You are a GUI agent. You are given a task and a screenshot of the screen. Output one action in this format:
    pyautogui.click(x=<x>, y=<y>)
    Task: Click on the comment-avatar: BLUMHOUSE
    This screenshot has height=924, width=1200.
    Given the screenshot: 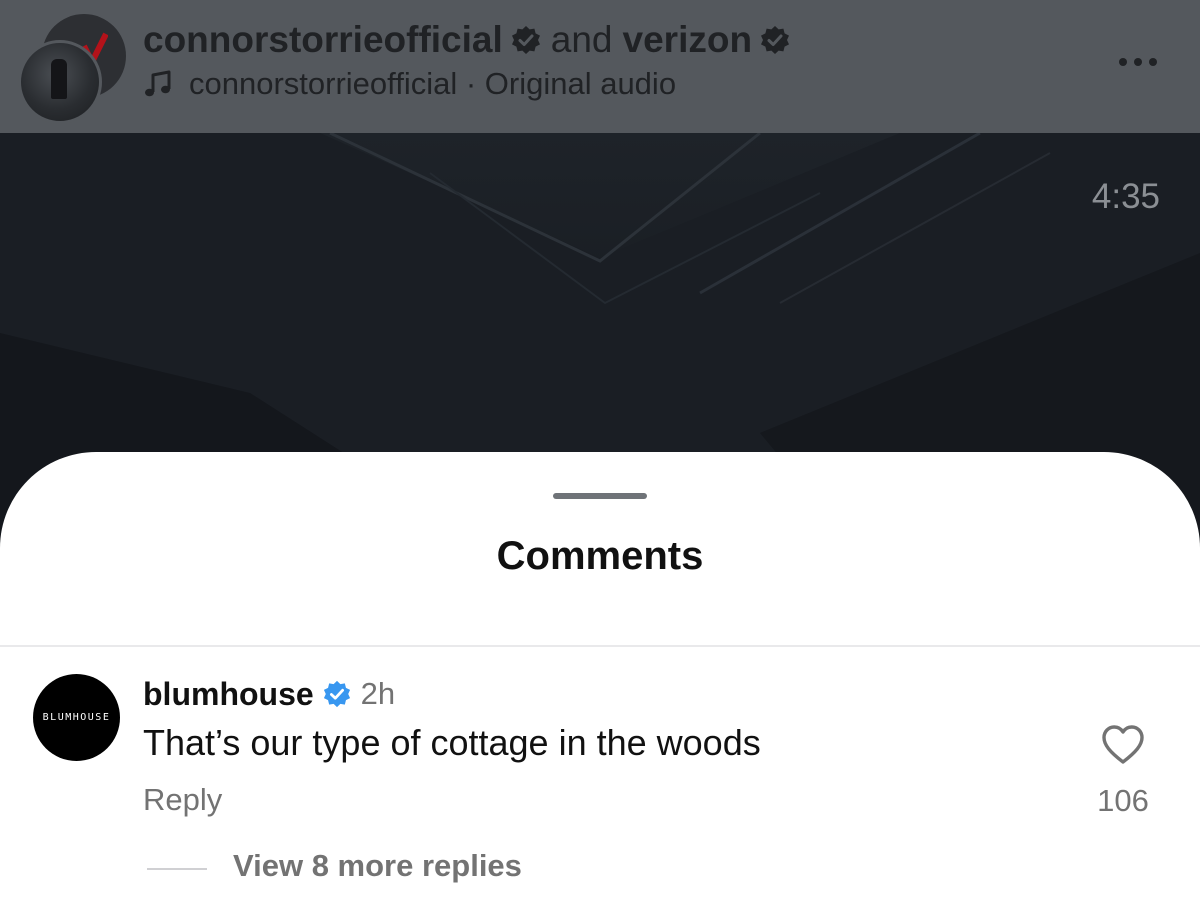 What is the action you would take?
    pyautogui.click(x=76, y=717)
    